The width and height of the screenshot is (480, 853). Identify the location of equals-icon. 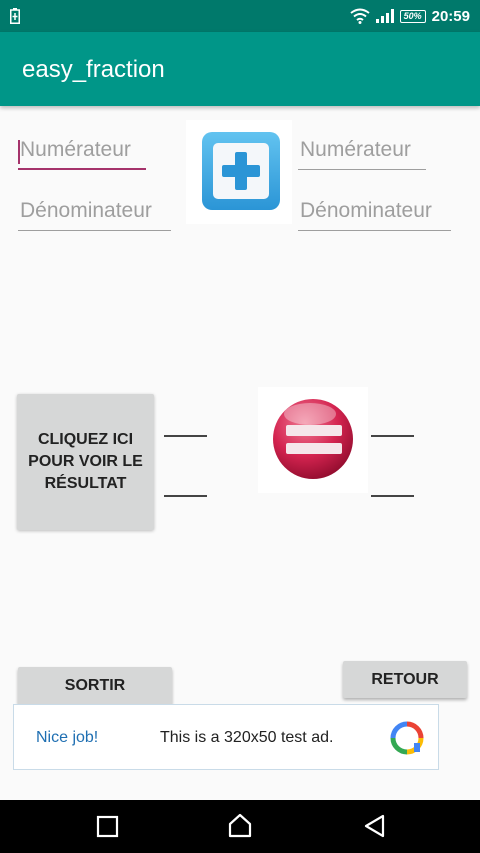
(313, 439).